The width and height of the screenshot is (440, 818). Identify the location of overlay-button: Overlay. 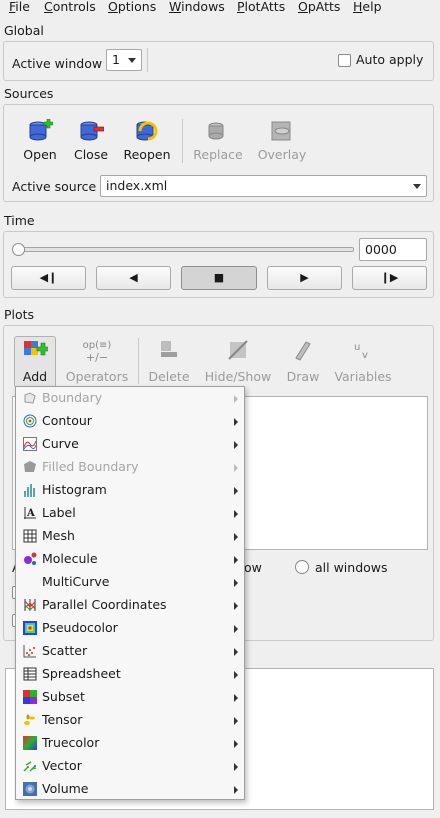
(282, 141).